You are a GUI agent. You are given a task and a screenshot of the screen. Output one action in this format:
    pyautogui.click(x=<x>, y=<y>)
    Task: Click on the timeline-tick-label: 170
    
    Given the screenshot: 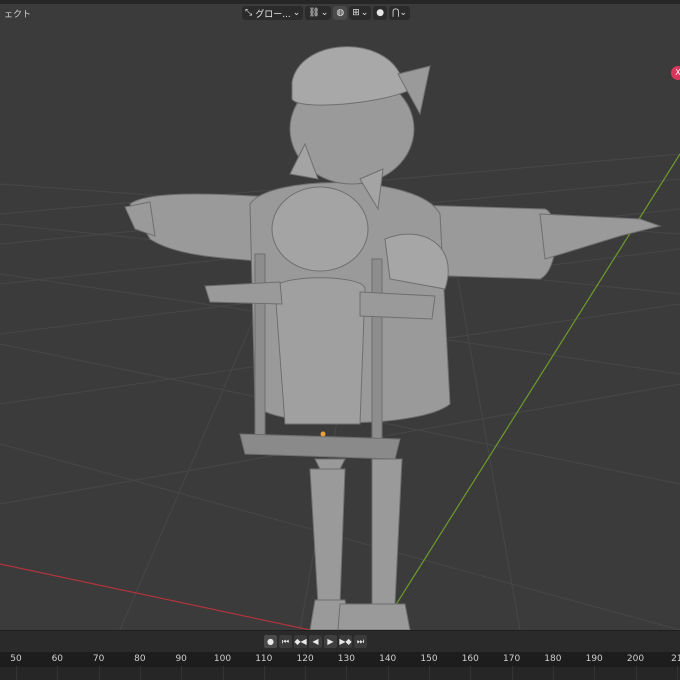 What is the action you would take?
    pyautogui.click(x=512, y=659)
    